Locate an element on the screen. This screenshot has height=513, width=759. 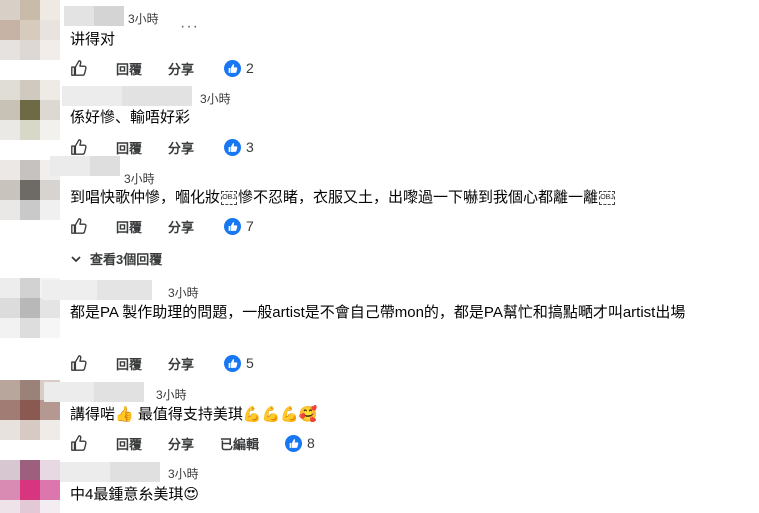
reaction-count: 7 is located at coordinates (250, 226).